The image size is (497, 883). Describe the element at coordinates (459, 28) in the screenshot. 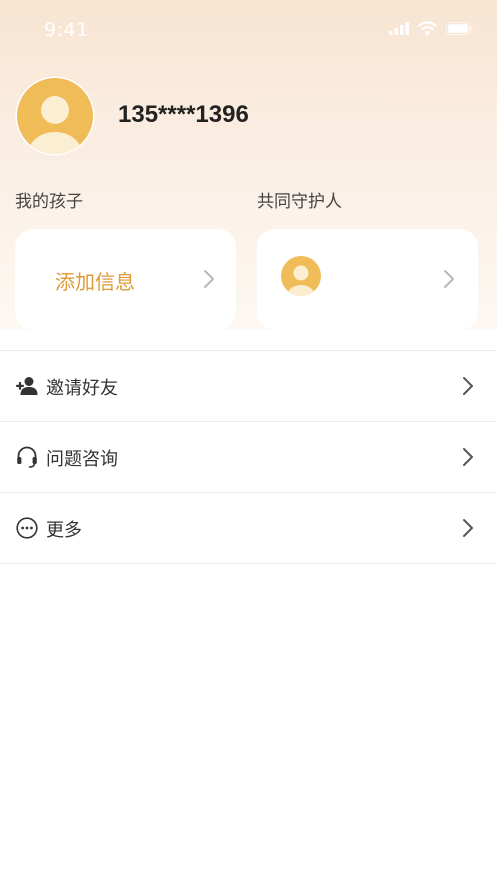

I see `battery-icon` at that location.